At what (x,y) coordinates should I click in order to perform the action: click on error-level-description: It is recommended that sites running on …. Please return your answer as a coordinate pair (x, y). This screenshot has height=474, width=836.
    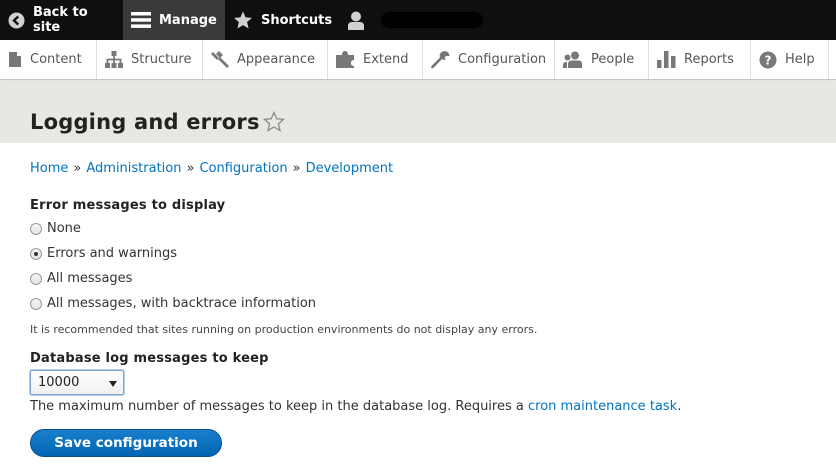
    Looking at the image, I should click on (284, 329).